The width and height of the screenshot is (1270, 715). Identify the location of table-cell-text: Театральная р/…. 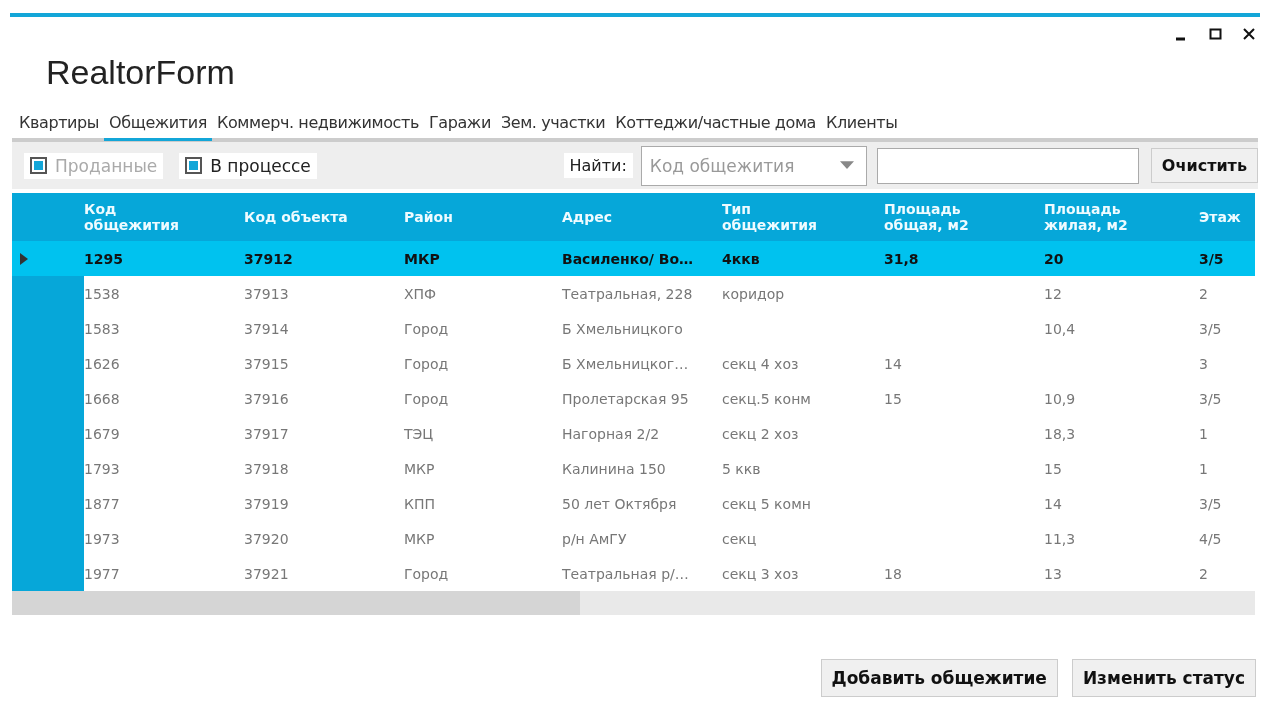
(626, 573).